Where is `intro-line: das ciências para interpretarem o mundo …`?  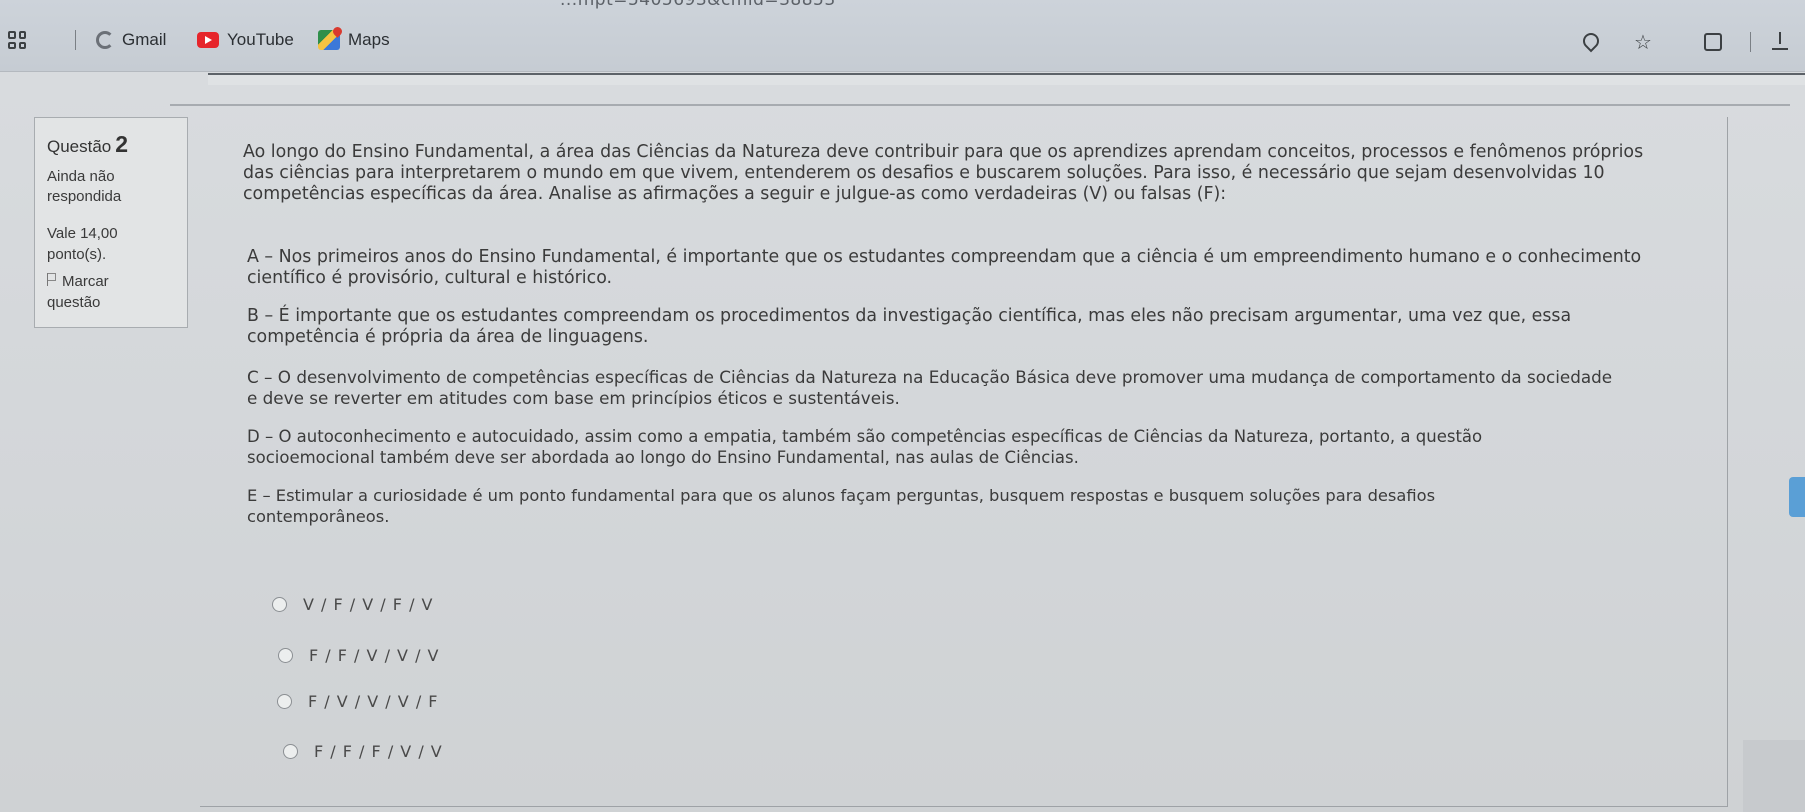
intro-line: das ciências para interpretarem o mundo … is located at coordinates (924, 173).